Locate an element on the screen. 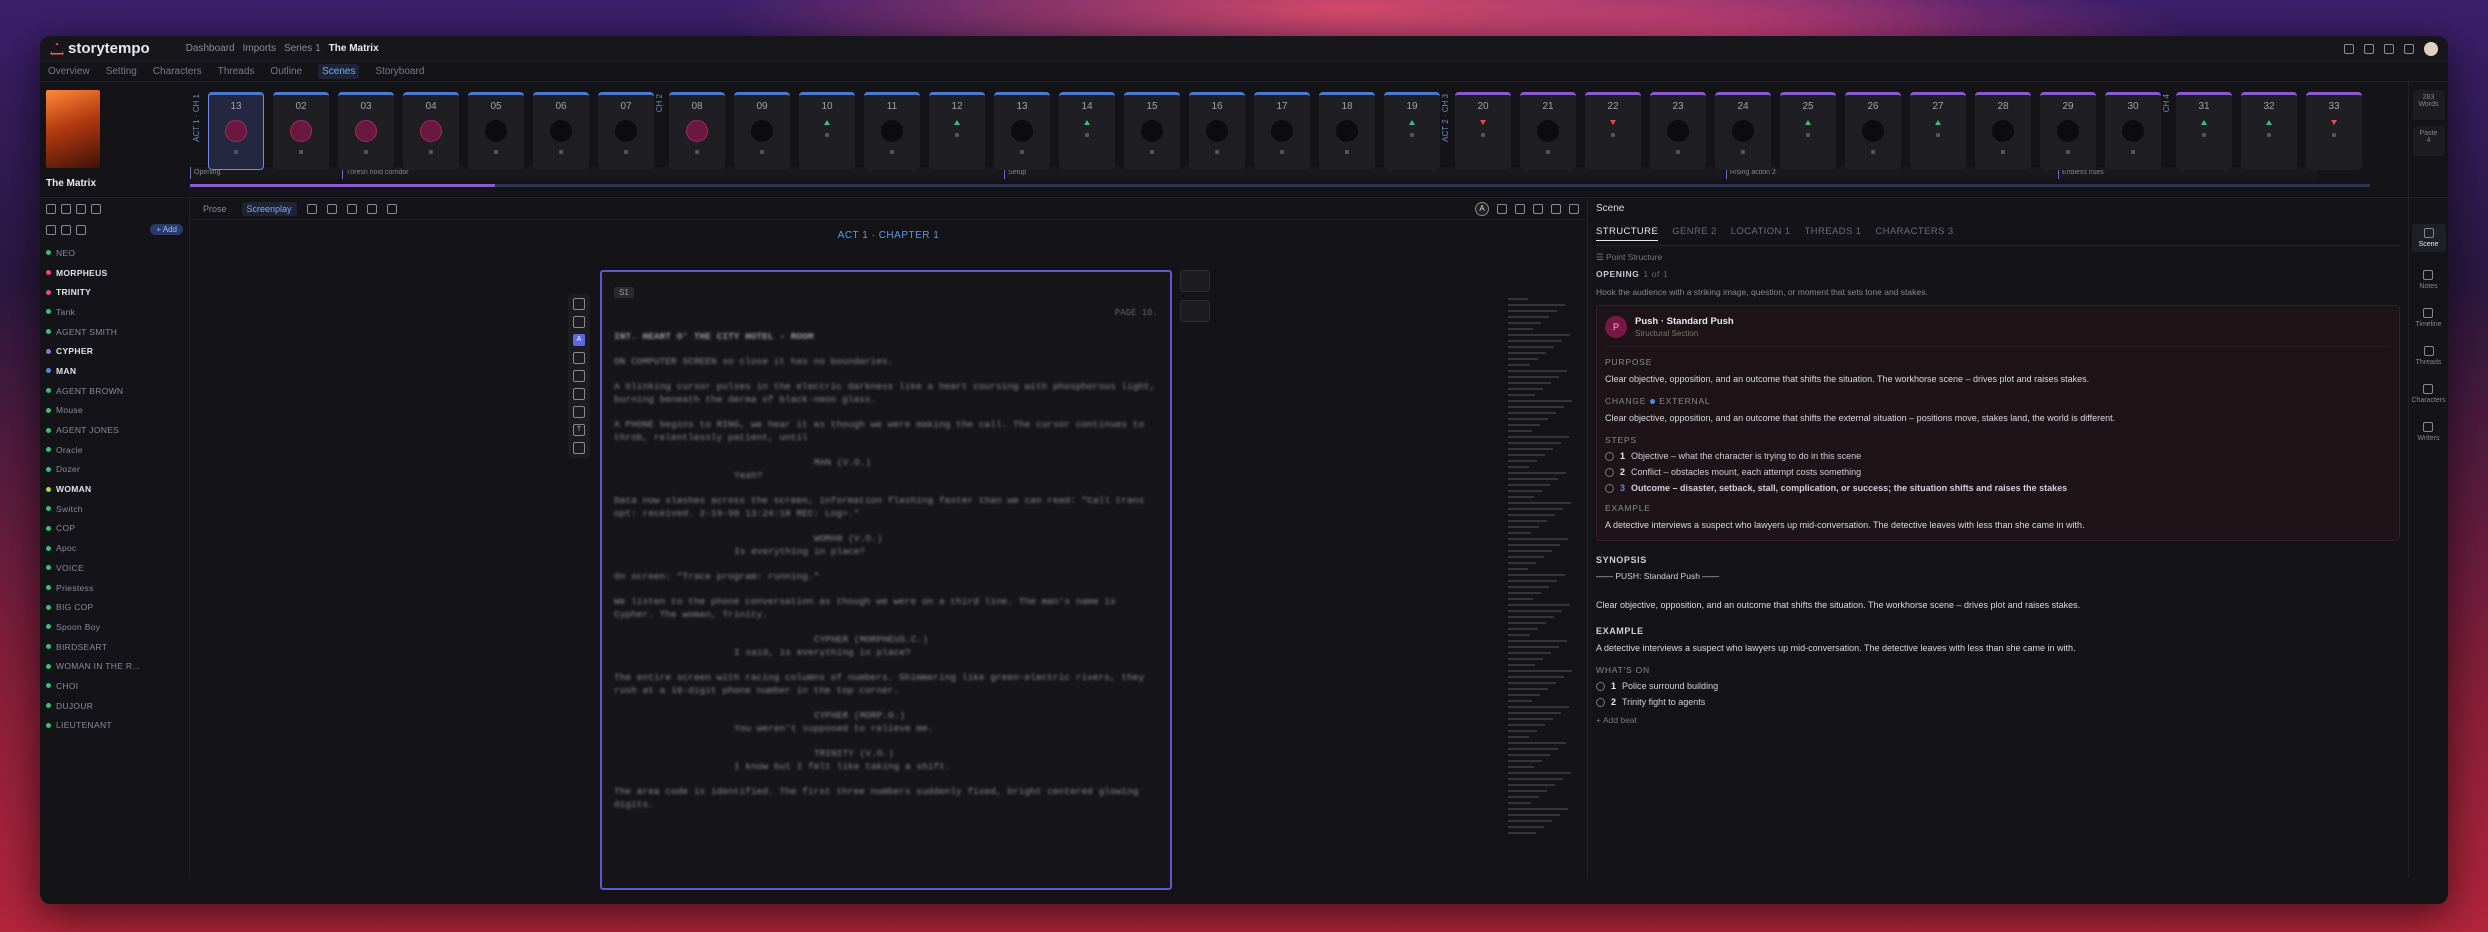 The height and width of the screenshot is (932, 2488). character-item: MORPHEUS is located at coordinates (114, 273).